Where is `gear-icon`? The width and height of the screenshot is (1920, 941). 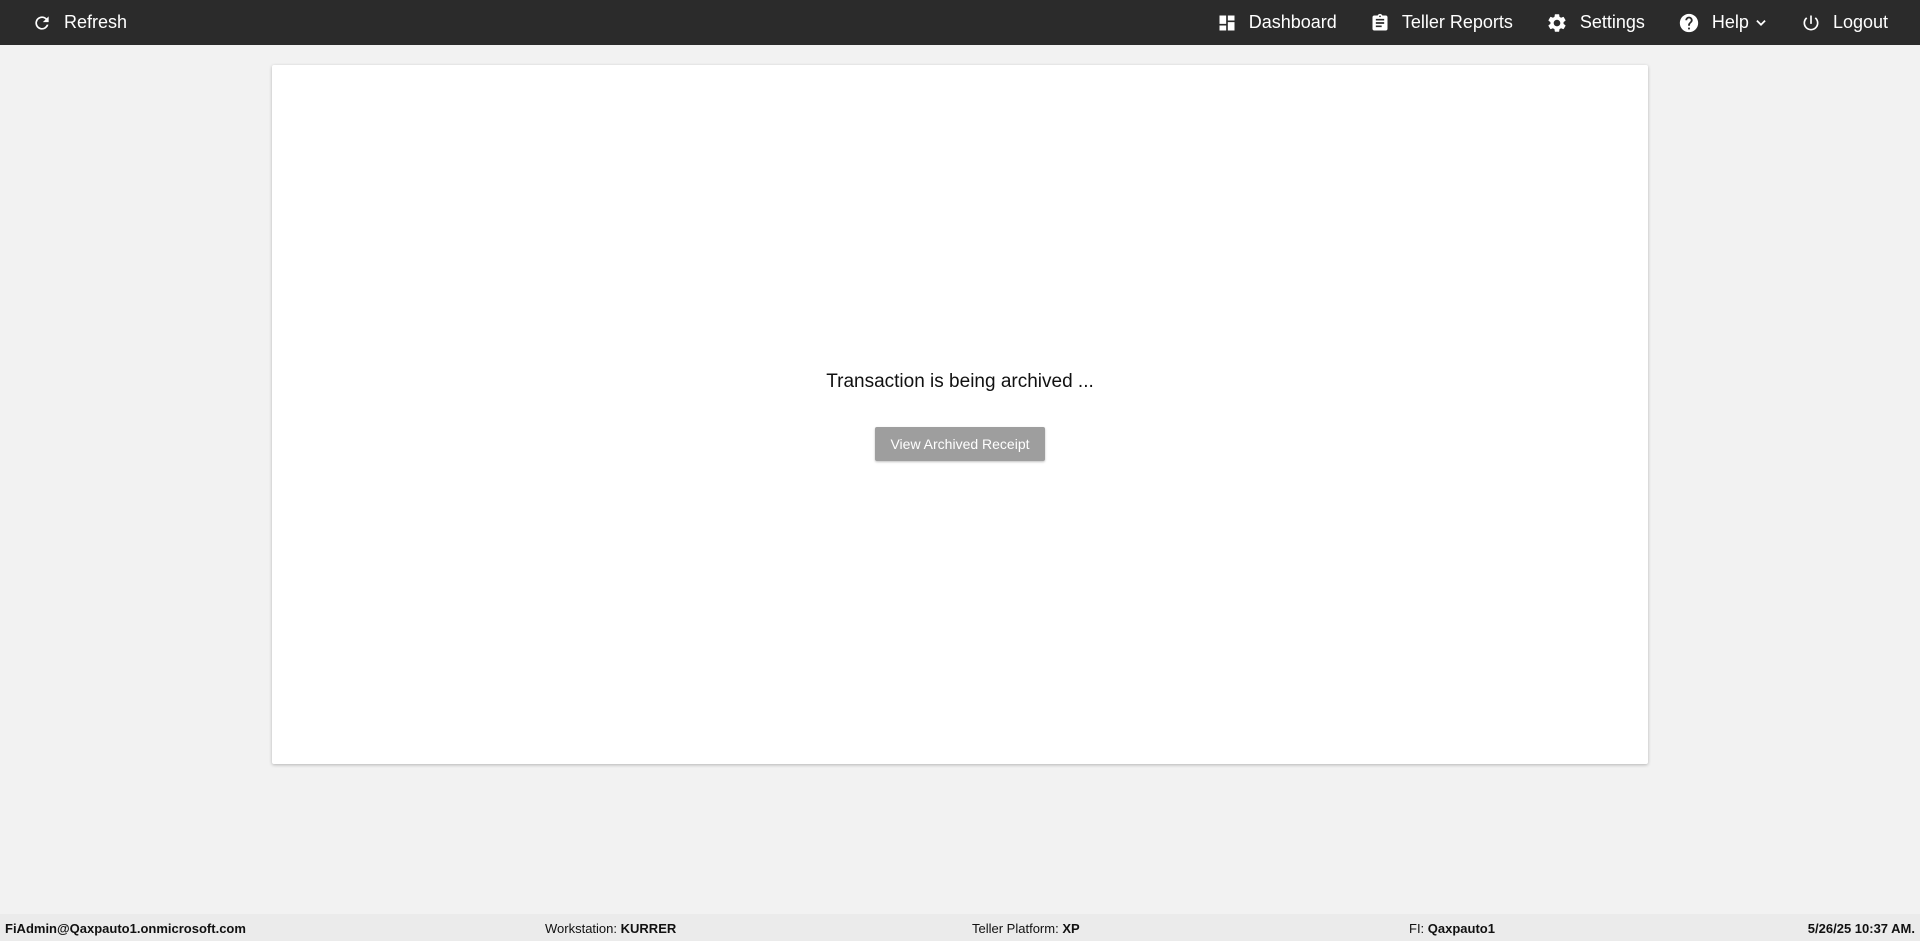
gear-icon is located at coordinates (1557, 23).